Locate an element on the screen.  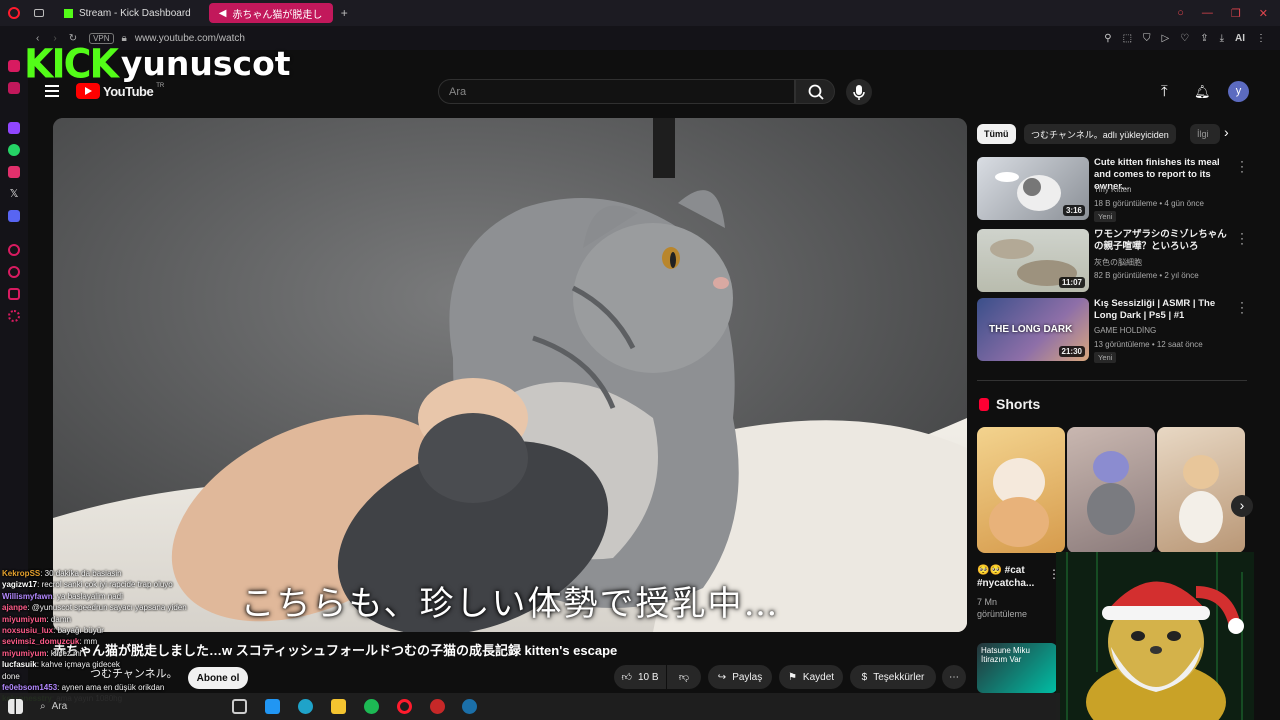
chip-all: Tümü is located at coordinates (996, 134).